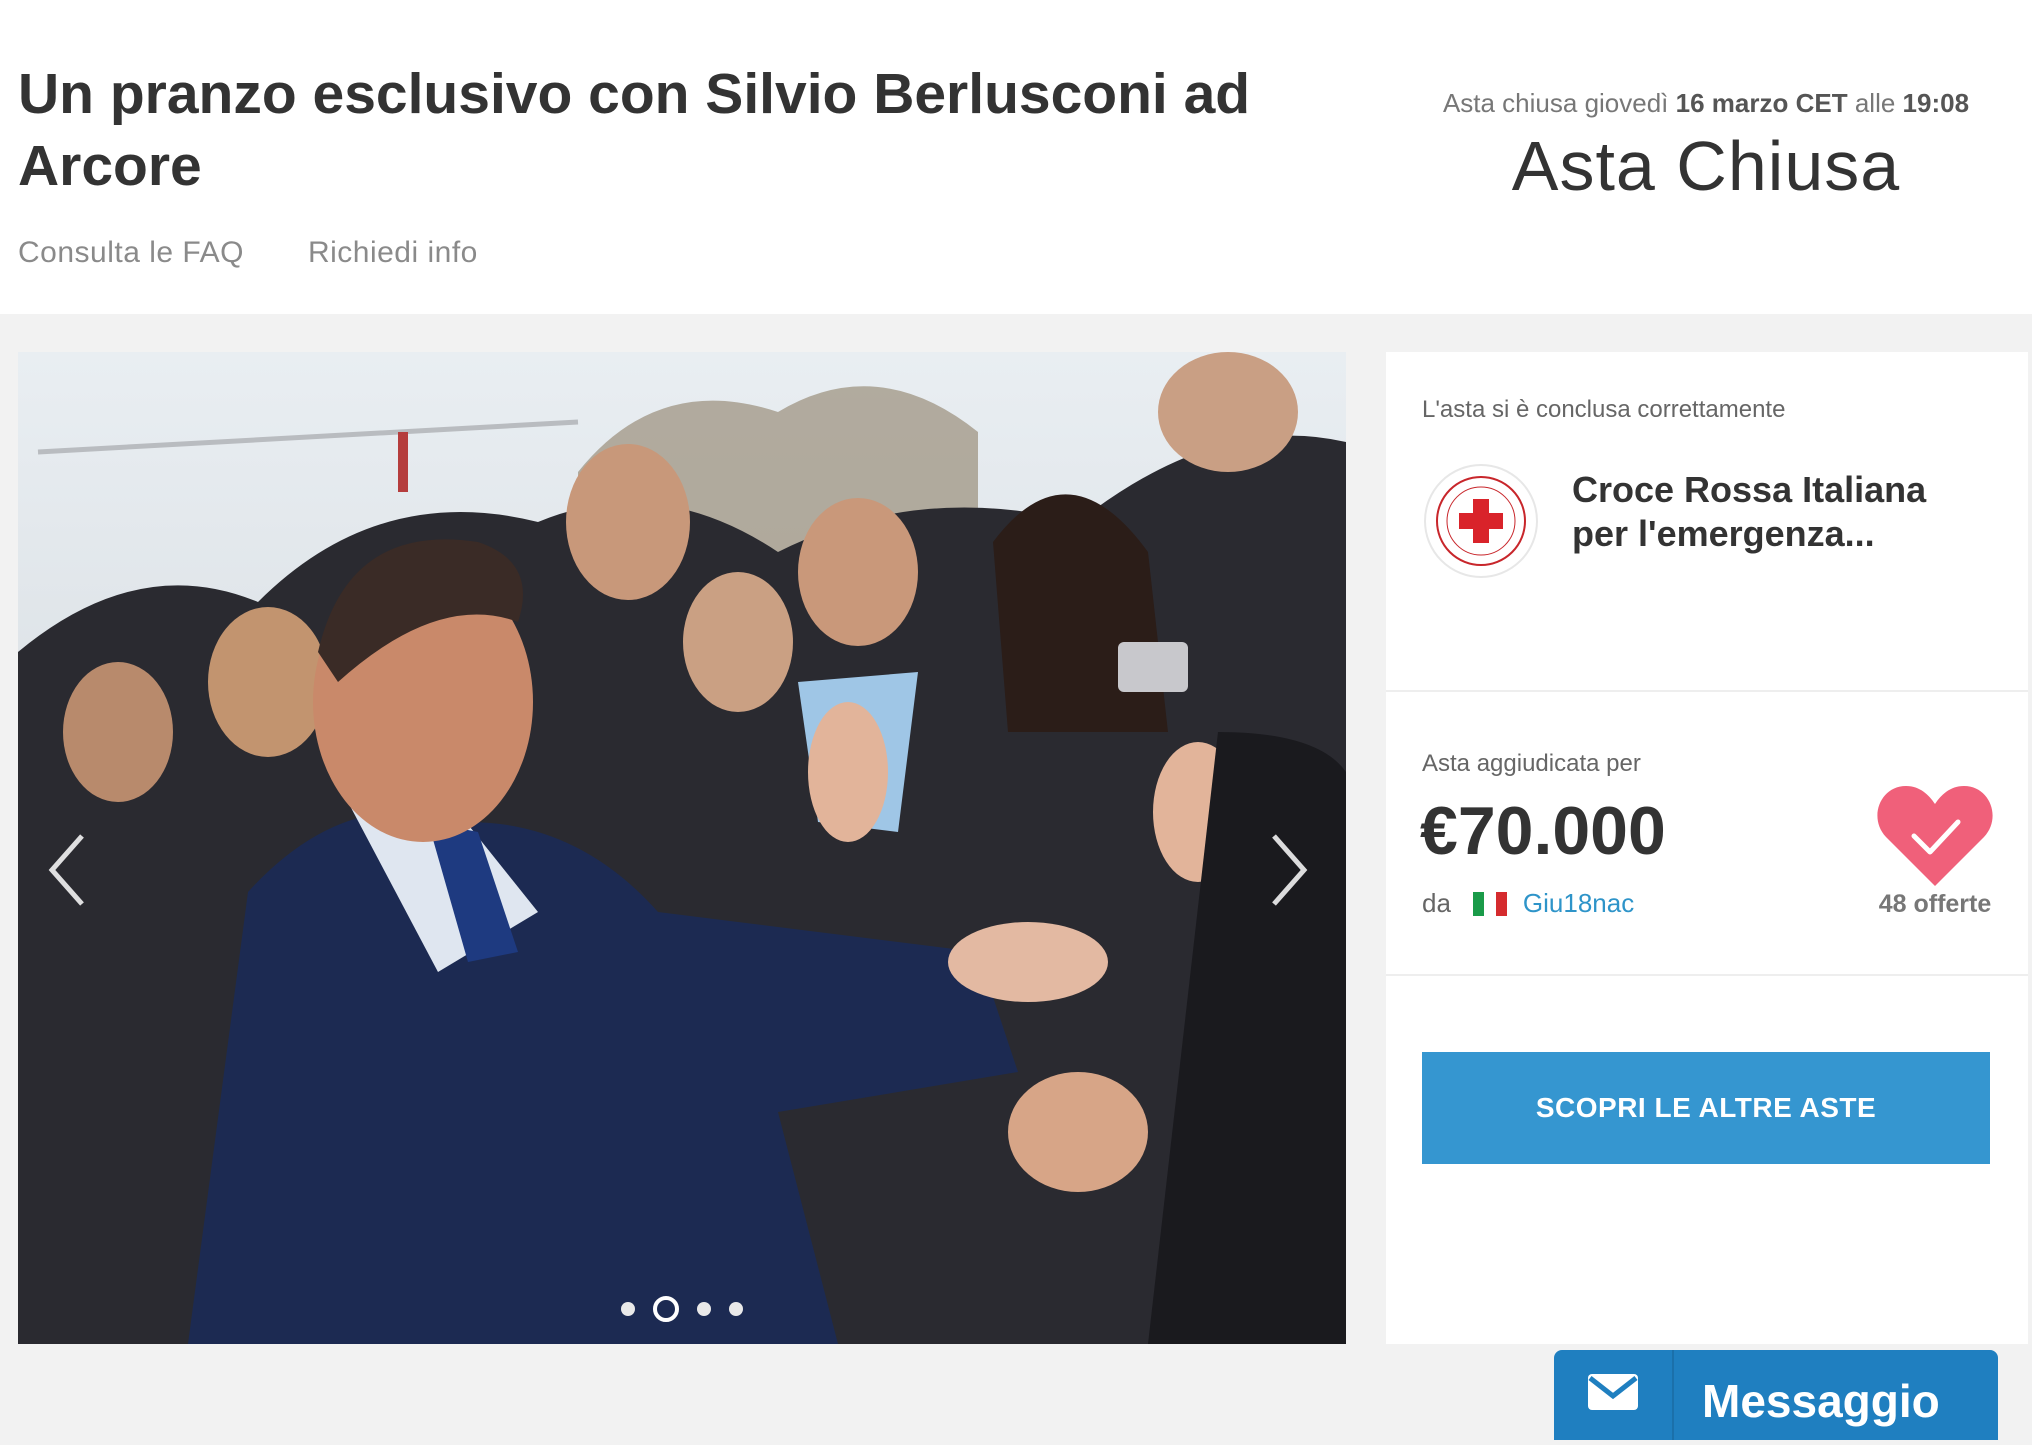 The width and height of the screenshot is (2032, 1445). What do you see at coordinates (1761, 103) in the screenshot?
I see `closing-date-value: 16 marzo CET` at bounding box center [1761, 103].